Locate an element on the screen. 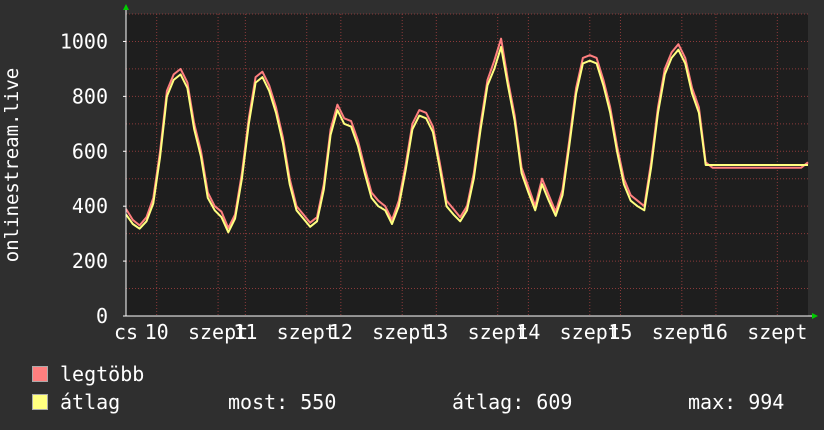 This screenshot has width=824, height=430. stat-max: max: 994 is located at coordinates (736, 402).